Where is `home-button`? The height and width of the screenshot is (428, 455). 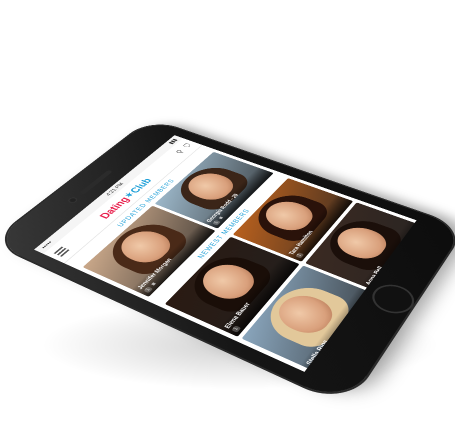 home-button is located at coordinates (393, 299).